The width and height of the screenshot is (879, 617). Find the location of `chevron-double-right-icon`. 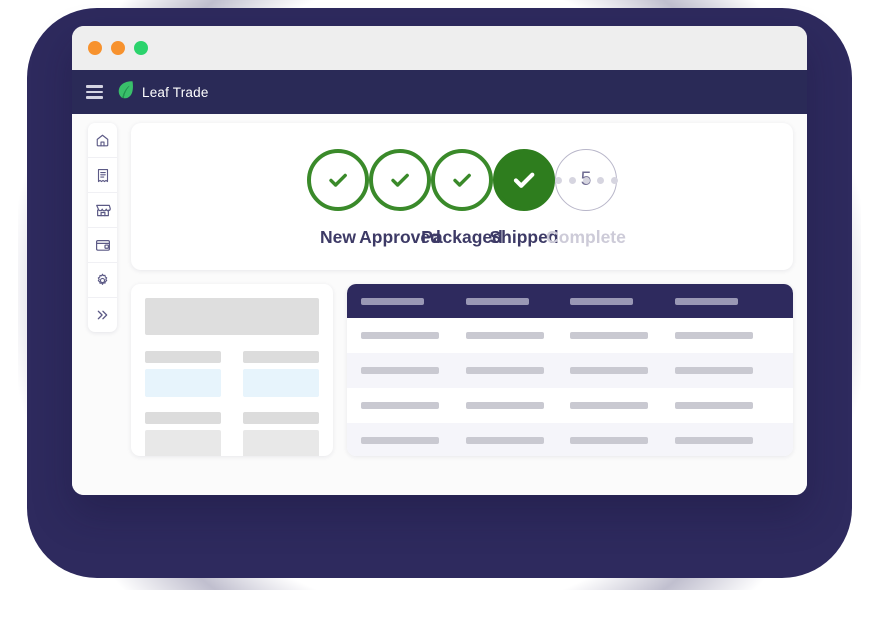

chevron-double-right-icon is located at coordinates (102, 315).